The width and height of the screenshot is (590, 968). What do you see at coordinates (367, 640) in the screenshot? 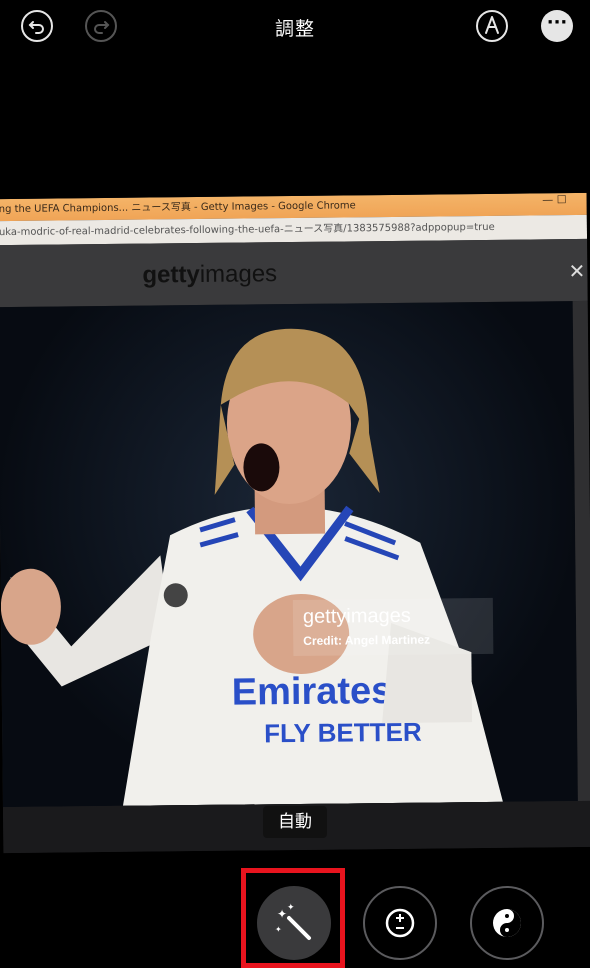
I see `photo-credit: Credit: Angel Martinez` at bounding box center [367, 640].